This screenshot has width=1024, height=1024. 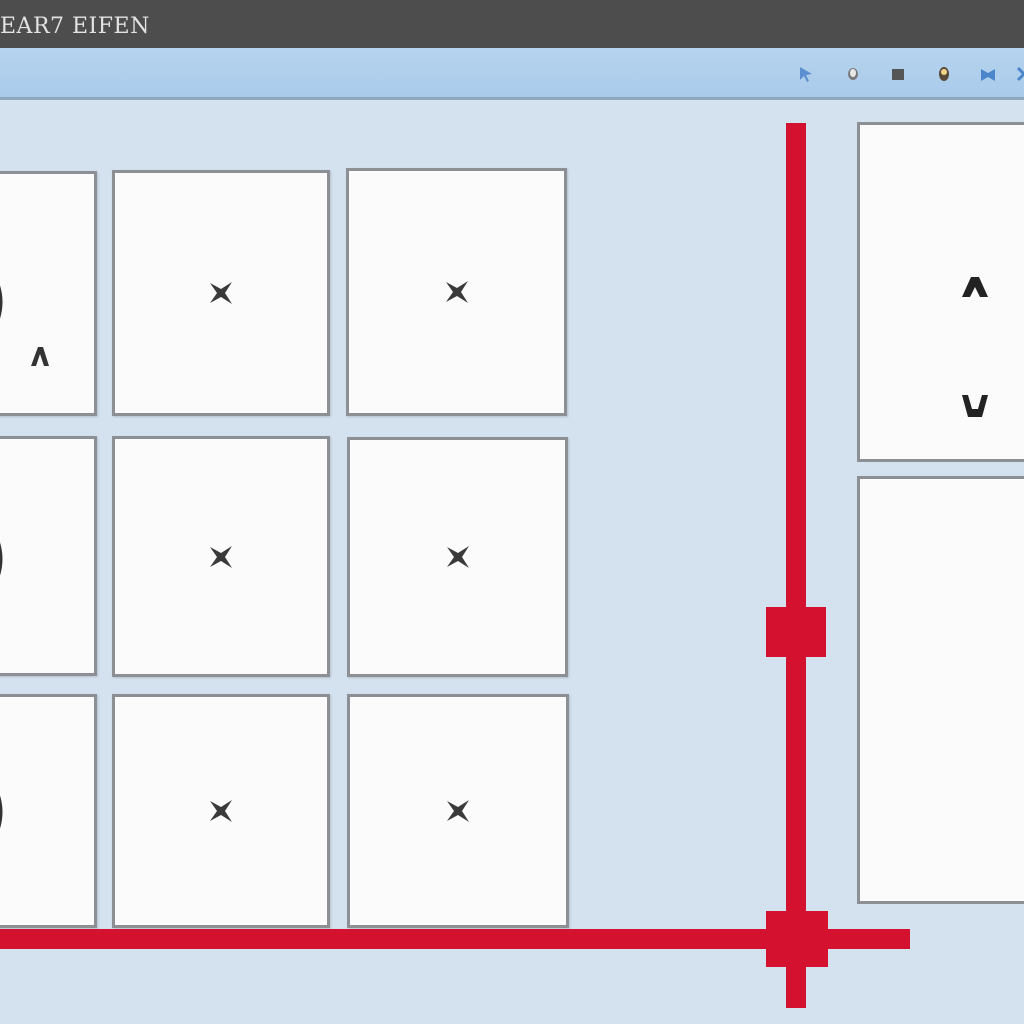 I want to click on side-panel-top, so click(x=940, y=292).